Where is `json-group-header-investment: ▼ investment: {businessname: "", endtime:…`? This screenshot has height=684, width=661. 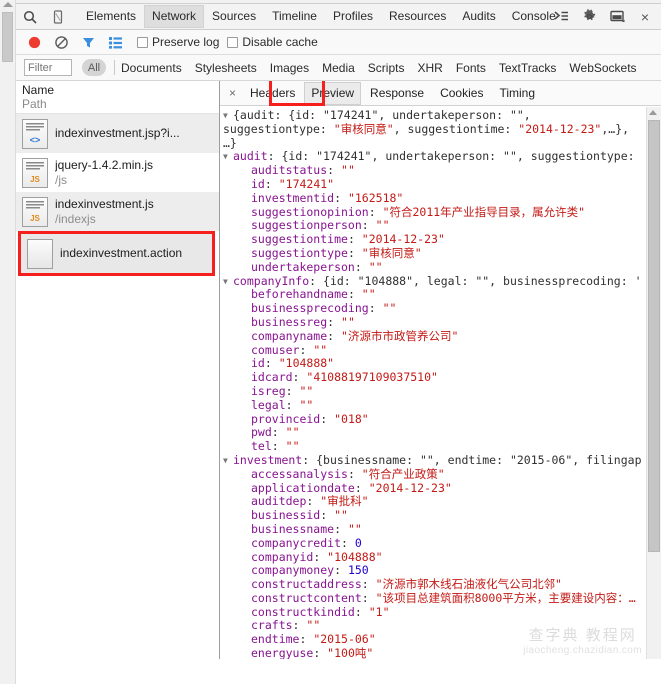 json-group-header-investment: ▼ investment: {businessname: "", endtime:… is located at coordinates (442, 461).